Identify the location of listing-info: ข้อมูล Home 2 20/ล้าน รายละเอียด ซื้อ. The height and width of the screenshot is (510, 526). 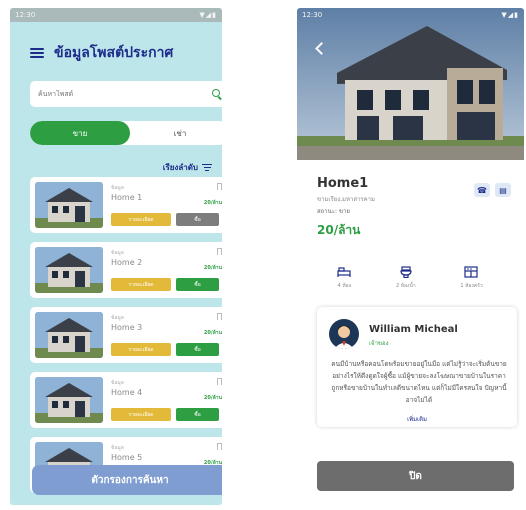
(162, 270).